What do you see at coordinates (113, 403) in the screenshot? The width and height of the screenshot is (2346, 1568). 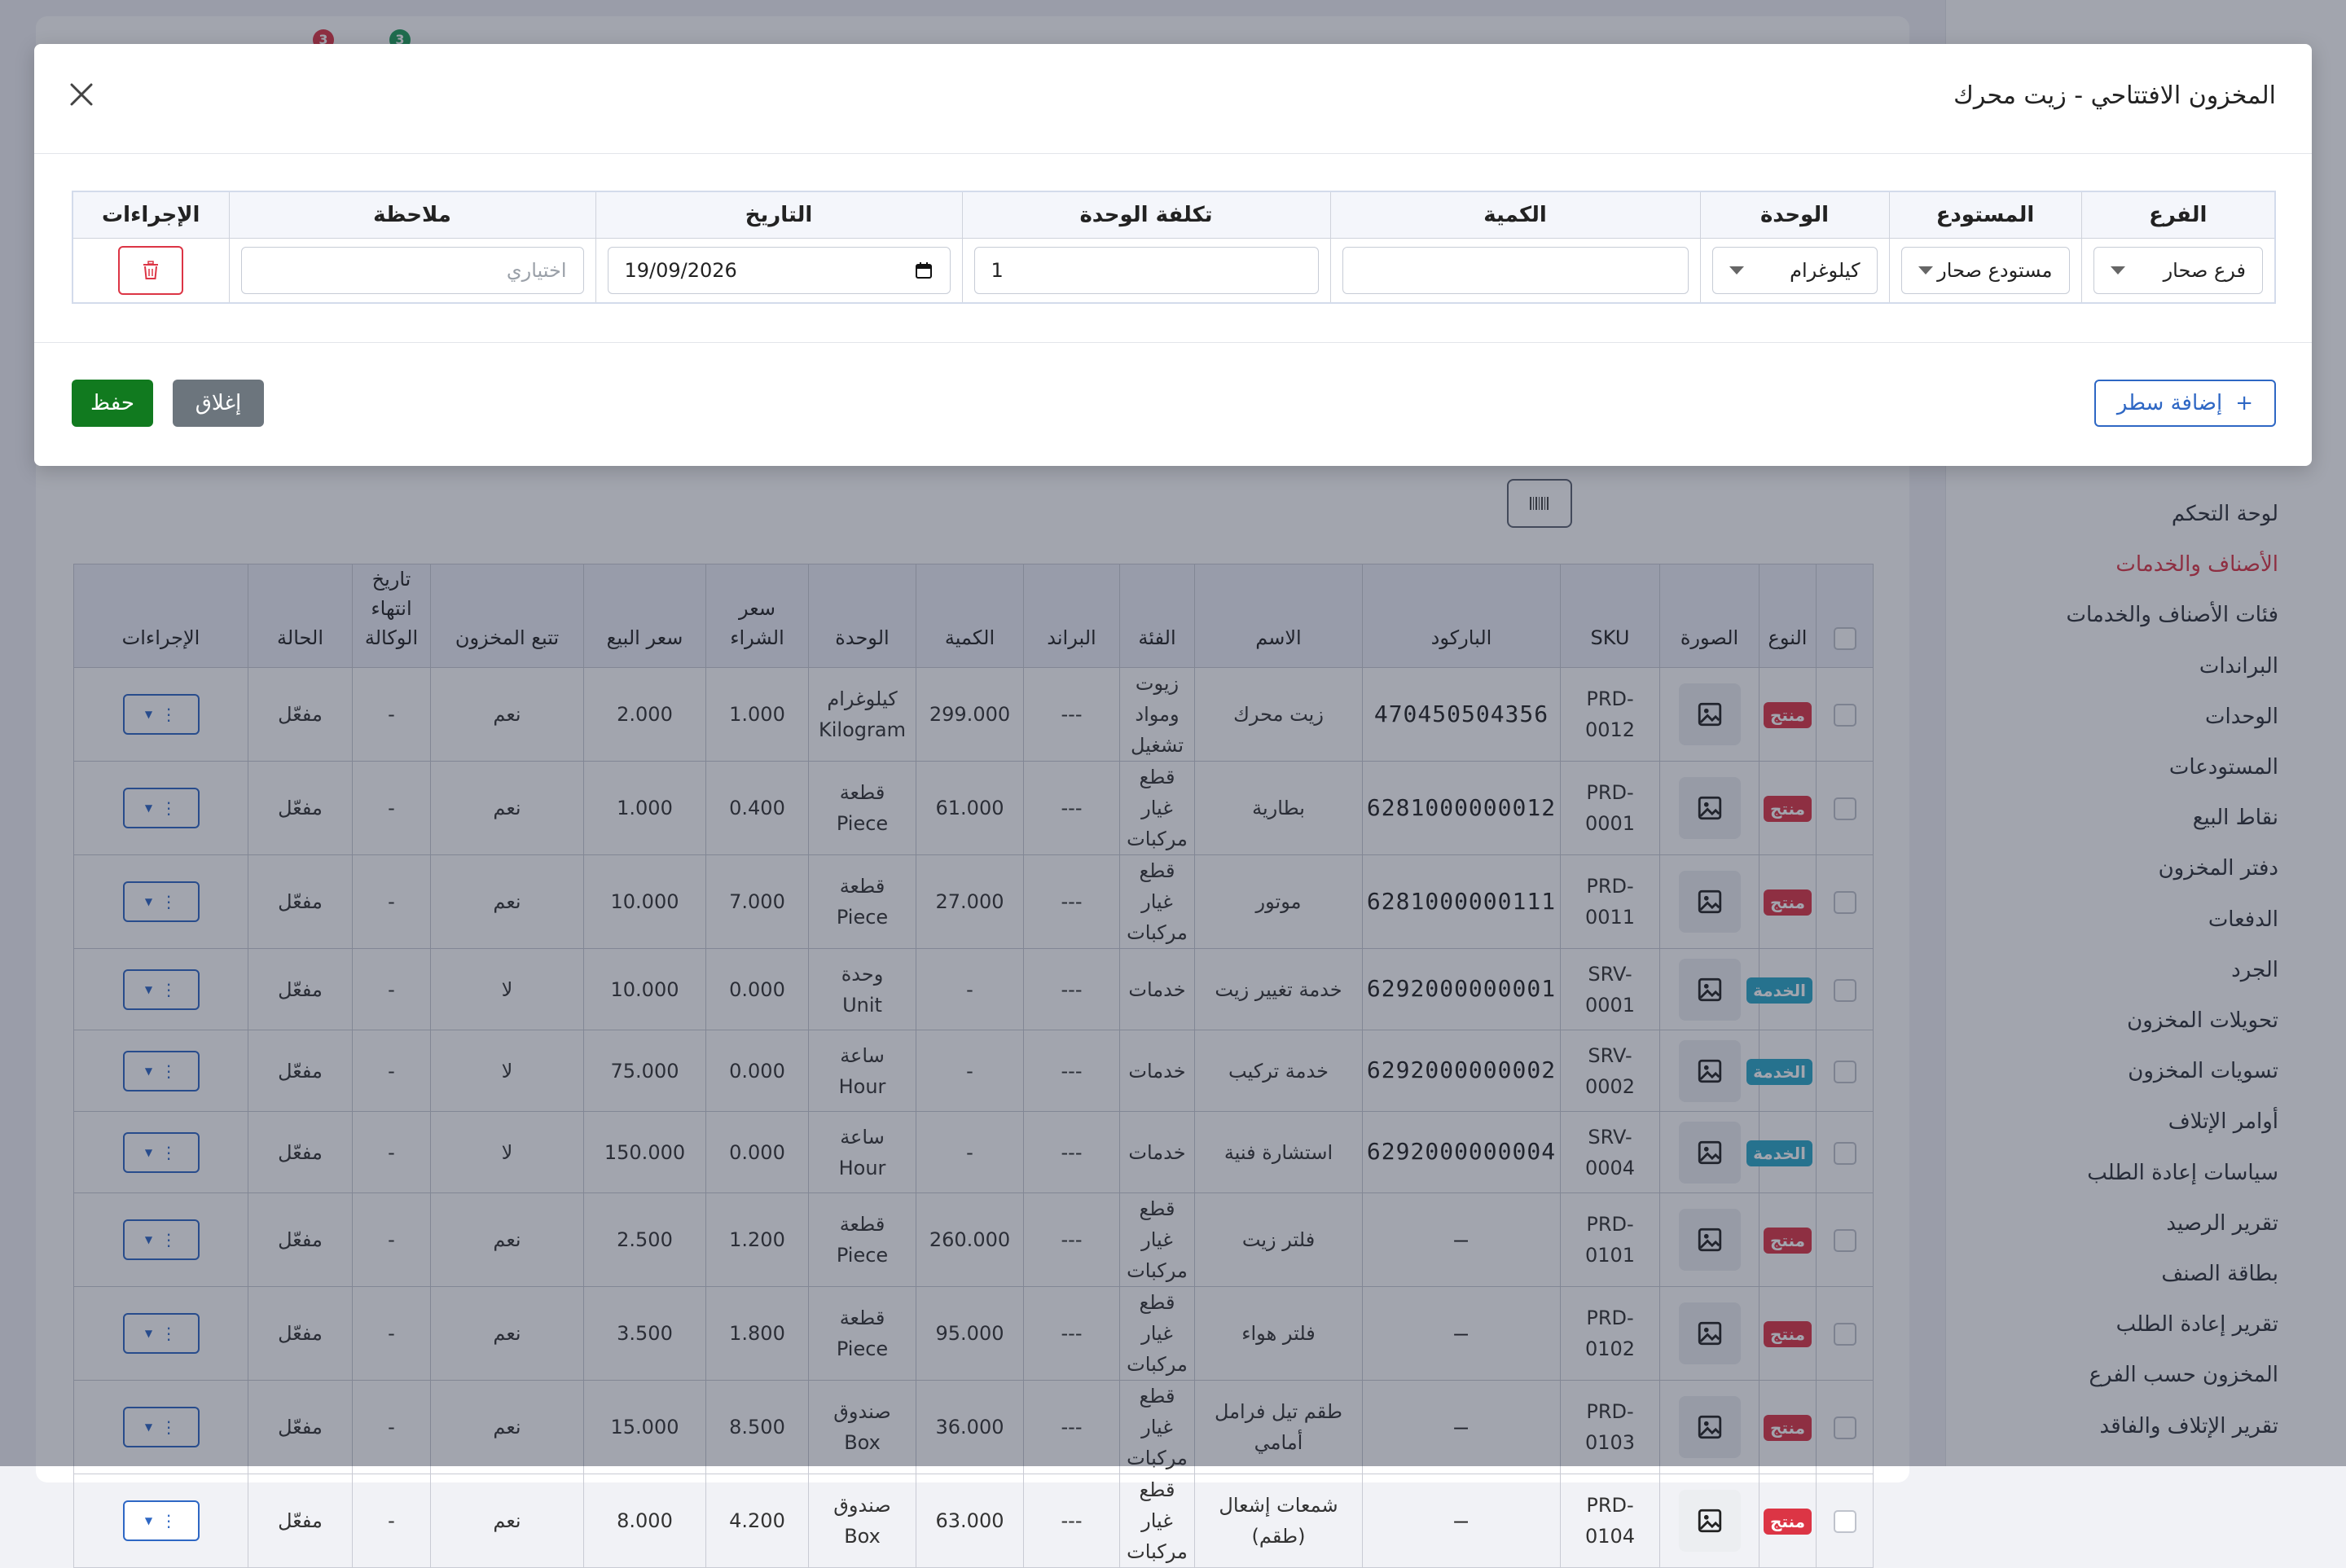 I see `save-button: حفظ` at bounding box center [113, 403].